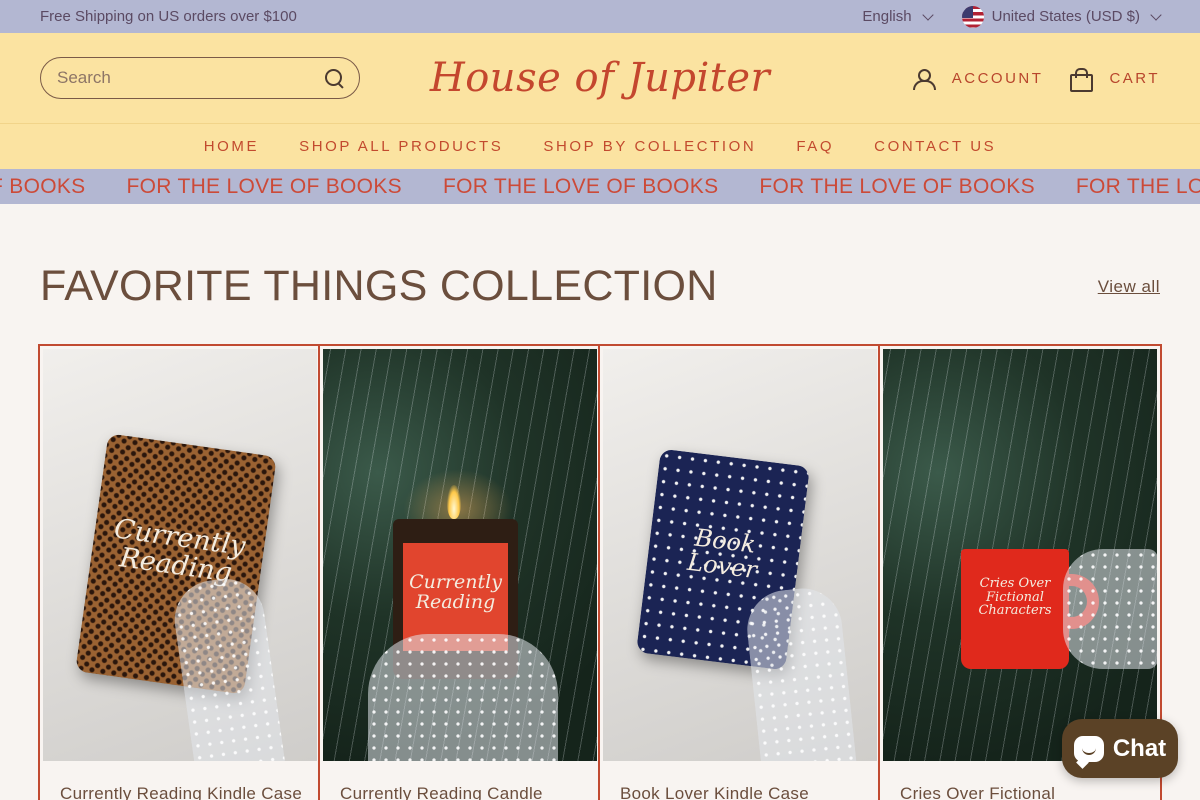  Describe the element at coordinates (441, 792) in the screenshot. I see `product-name: Currently Reading Candle` at that location.